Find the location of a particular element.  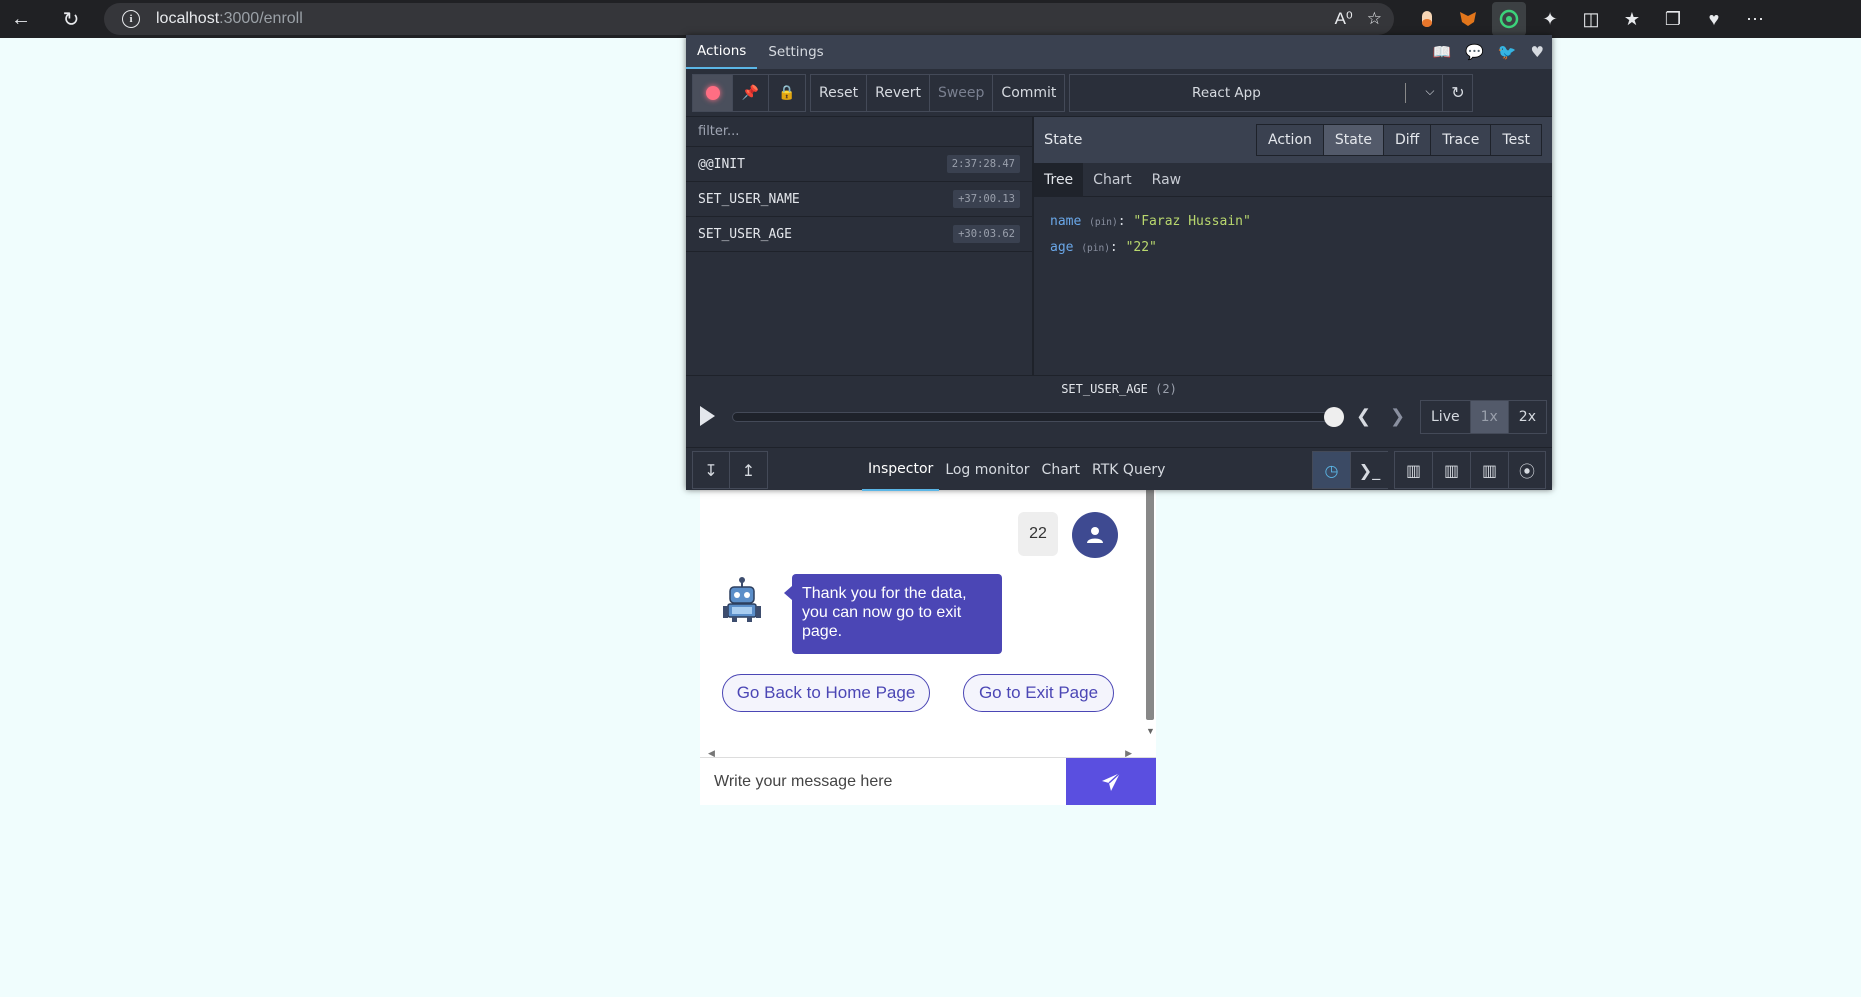

site-info-icon: i is located at coordinates (131, 19).